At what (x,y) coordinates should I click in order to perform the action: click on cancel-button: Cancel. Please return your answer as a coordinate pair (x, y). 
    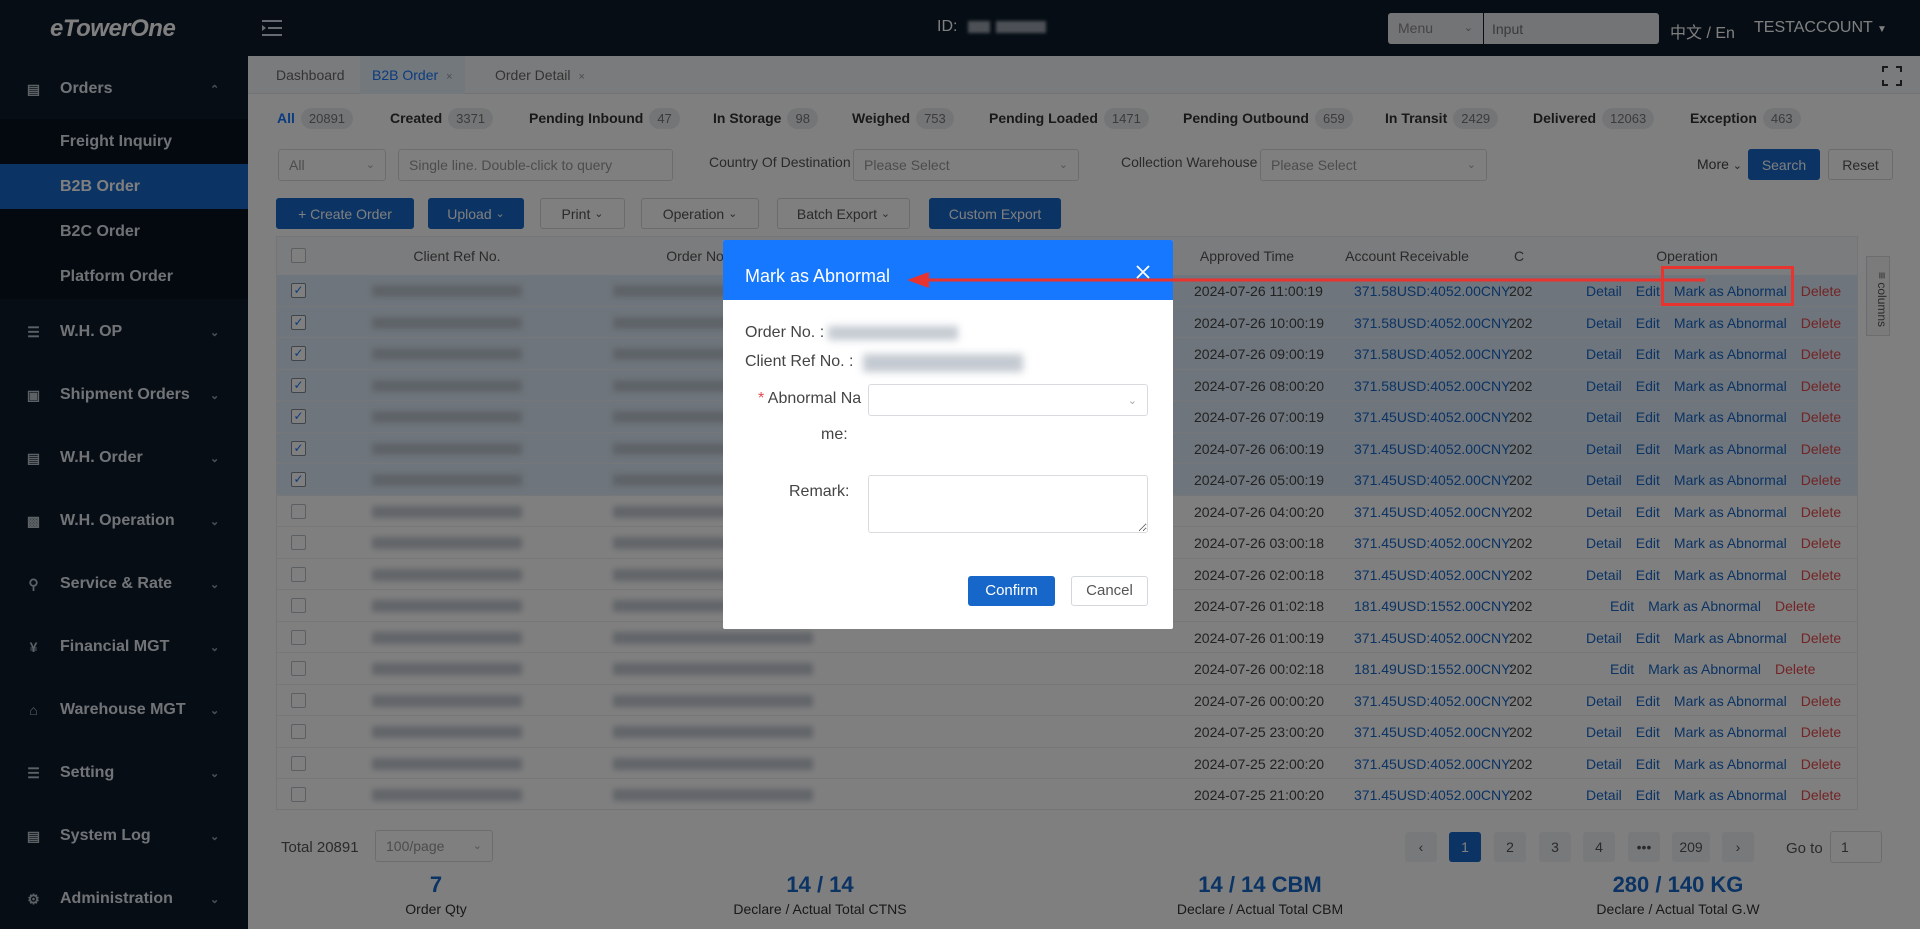
    Looking at the image, I should click on (1109, 591).